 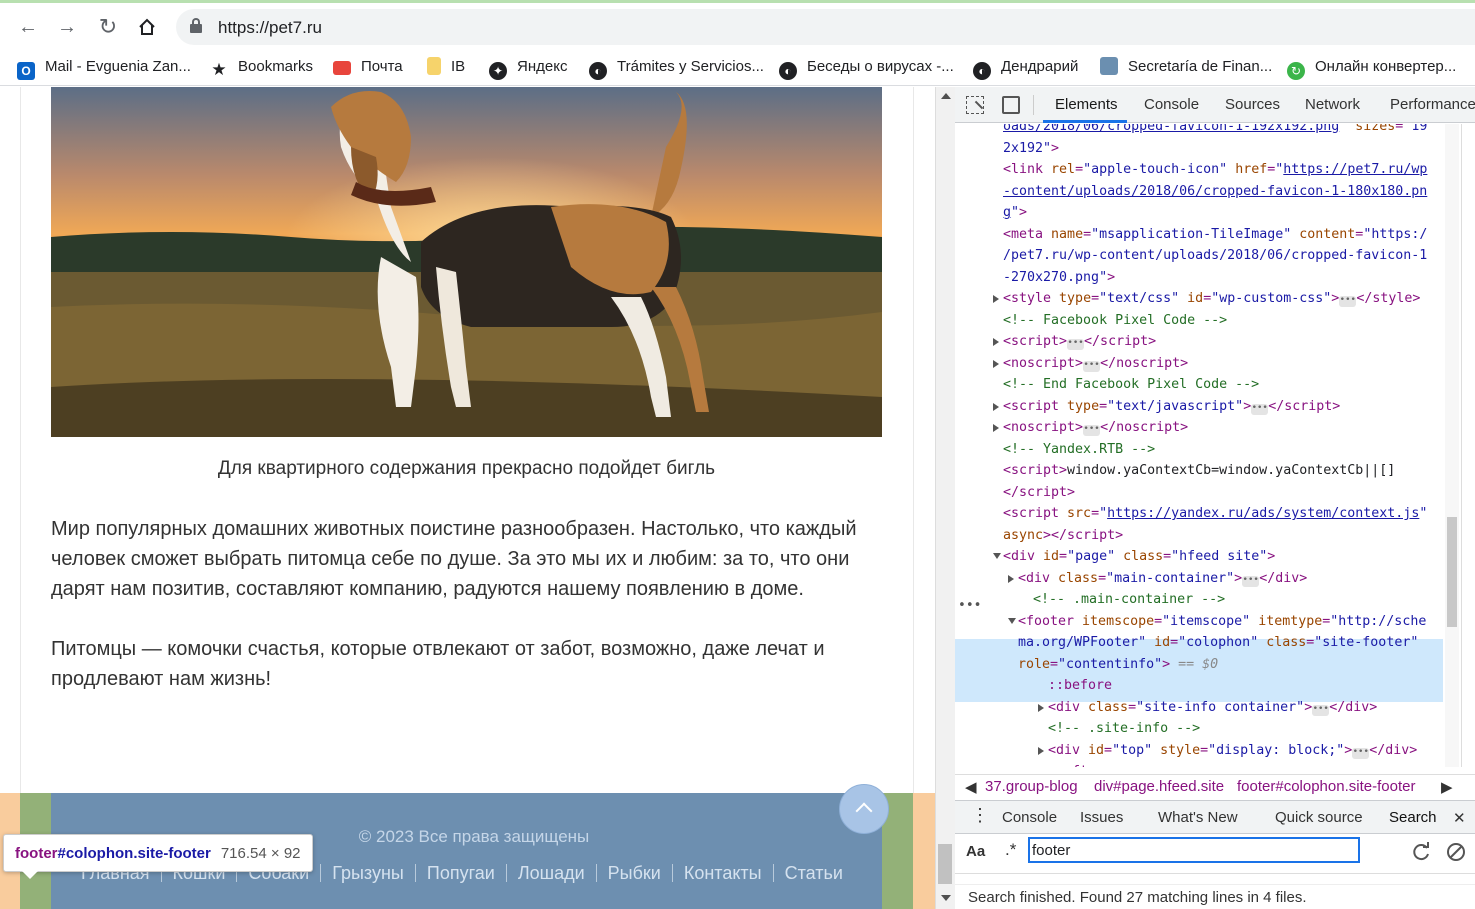 What do you see at coordinates (980, 815) in the screenshot?
I see `drawer-menu-icon: ⋮` at bounding box center [980, 815].